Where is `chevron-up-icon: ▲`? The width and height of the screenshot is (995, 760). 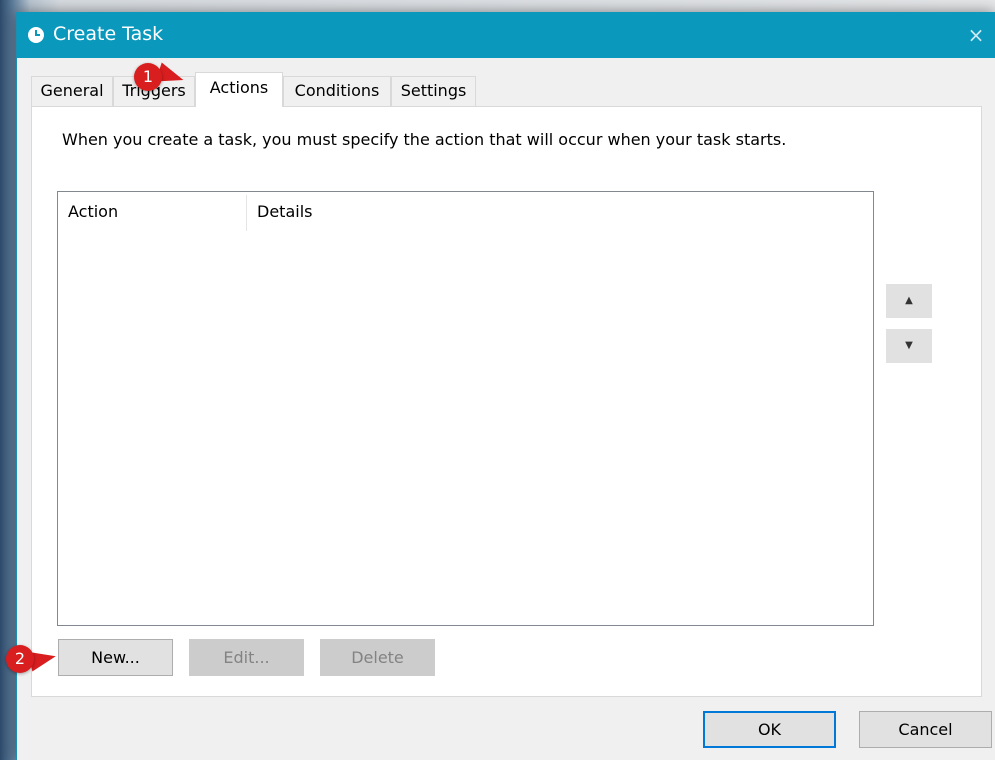 chevron-up-icon: ▲ is located at coordinates (909, 300).